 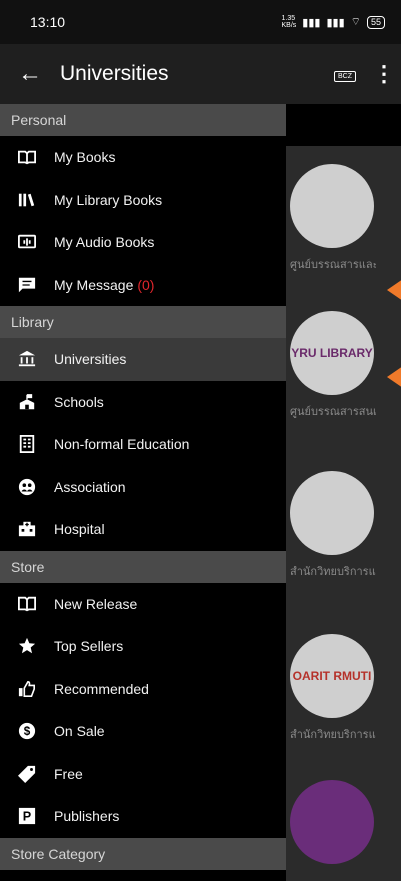 I want to click on wifi-icon: ⌔, so click(x=355, y=22).